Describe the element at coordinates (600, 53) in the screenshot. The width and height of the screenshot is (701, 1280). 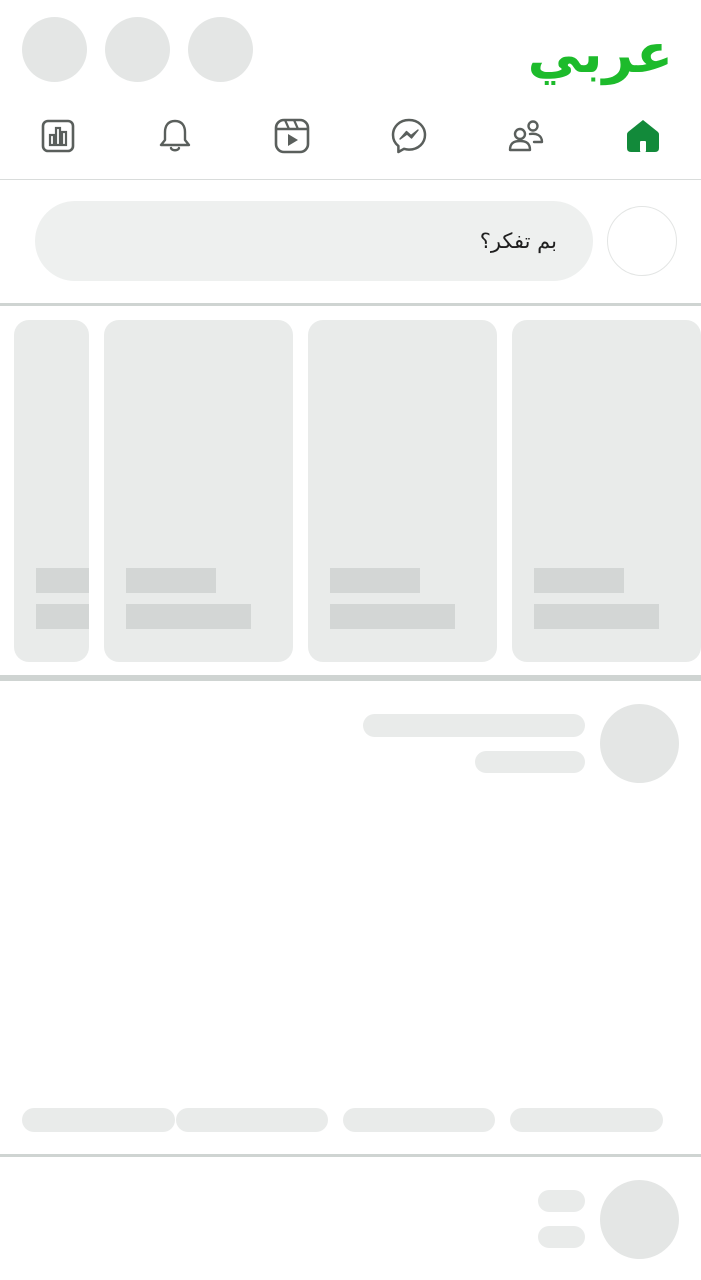
I see `app-logo: عربي` at that location.